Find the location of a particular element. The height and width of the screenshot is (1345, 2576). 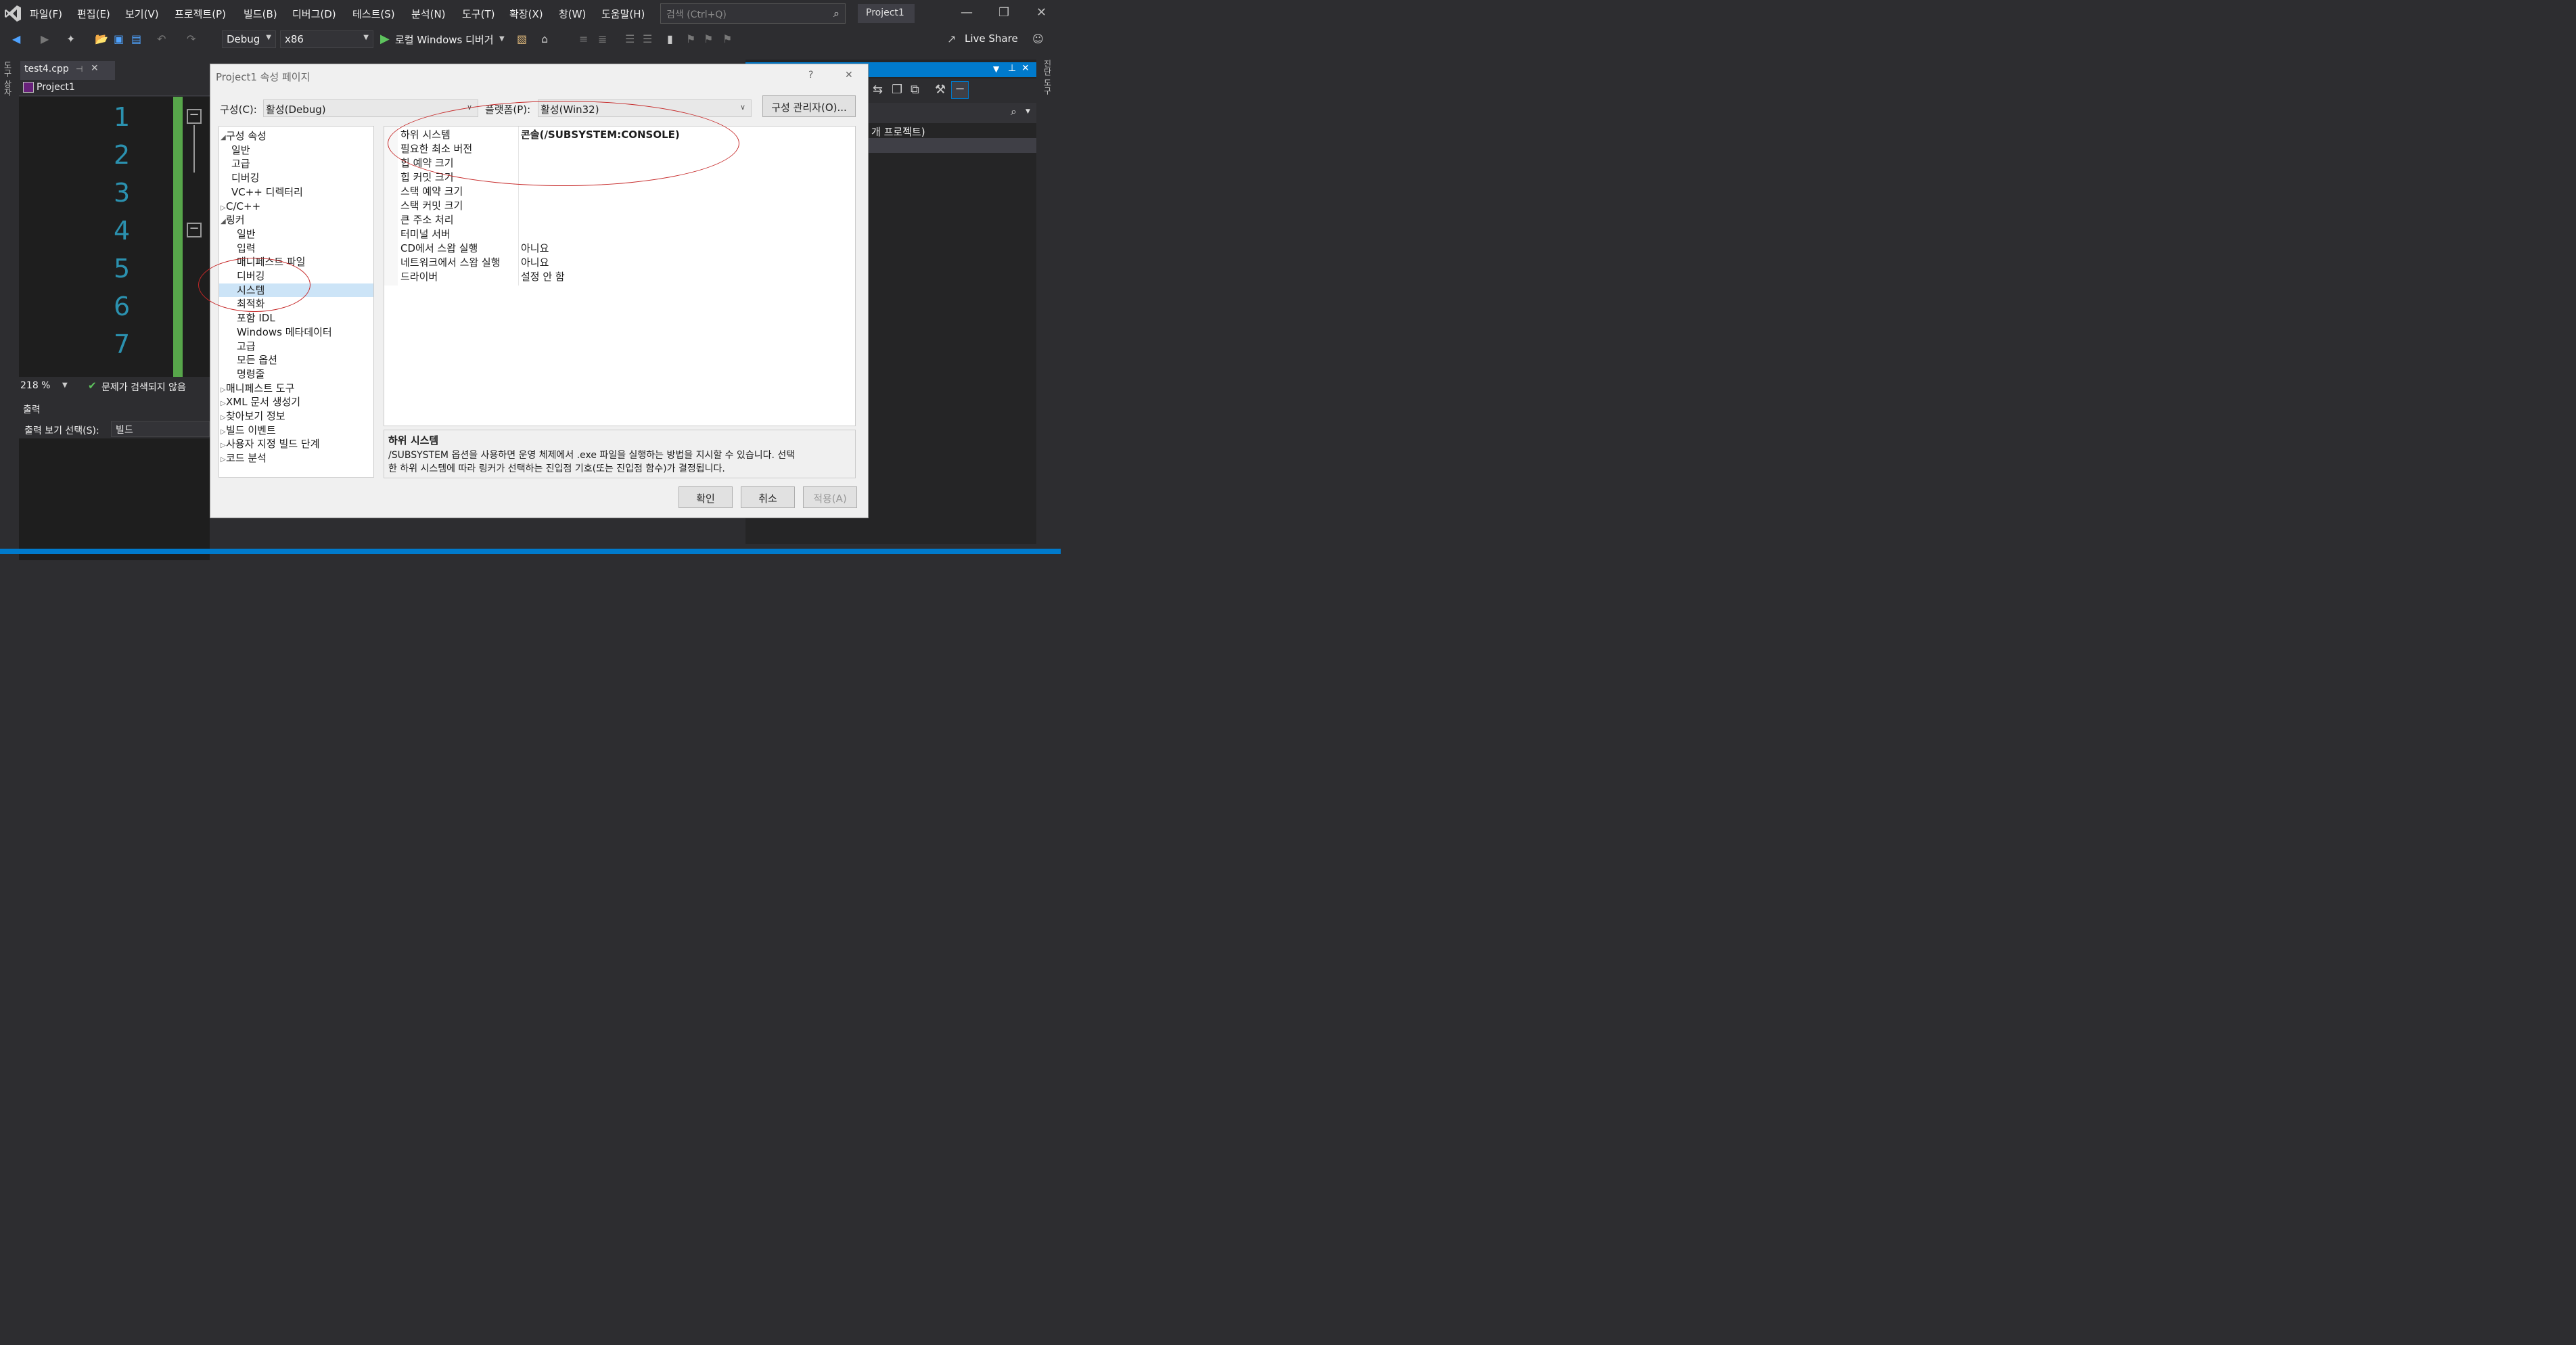

apply-button: 적용(A) is located at coordinates (830, 497).